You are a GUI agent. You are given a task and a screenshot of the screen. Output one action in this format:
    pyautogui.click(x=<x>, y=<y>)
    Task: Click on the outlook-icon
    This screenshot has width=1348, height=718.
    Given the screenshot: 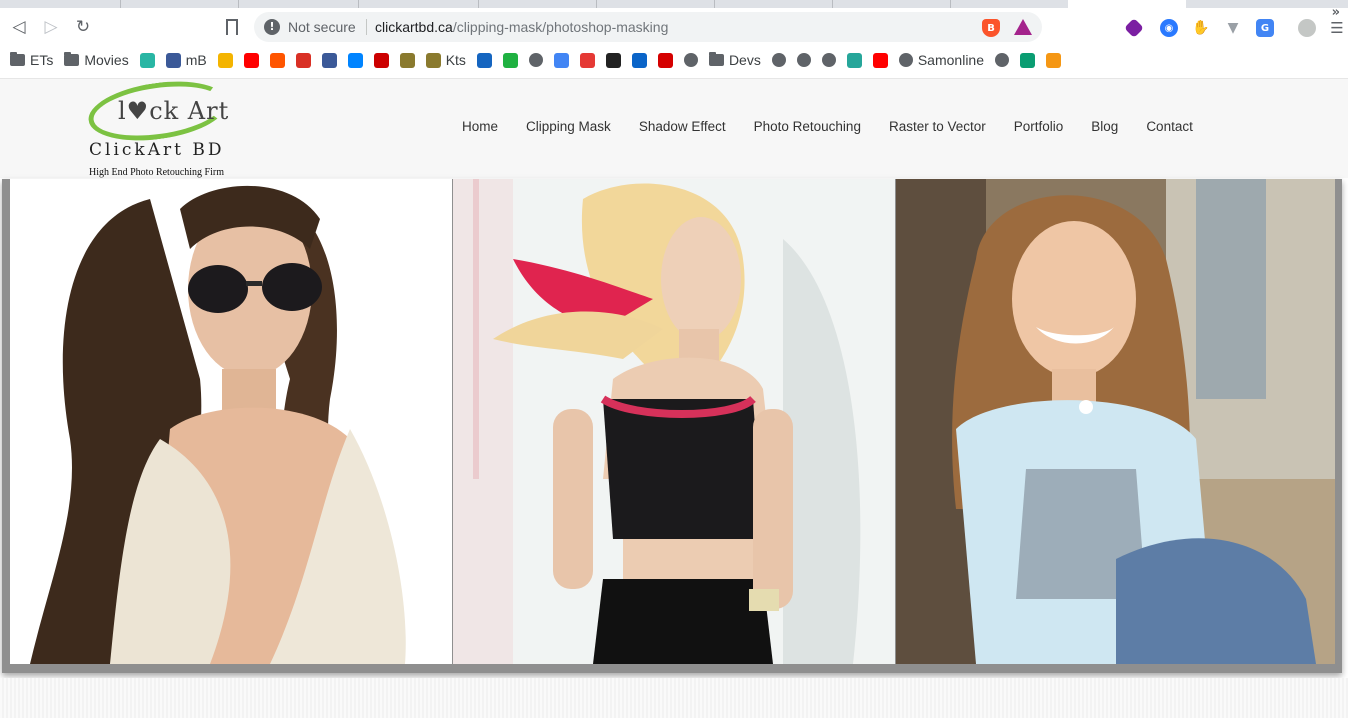 What is the action you would take?
    pyautogui.click(x=639, y=60)
    